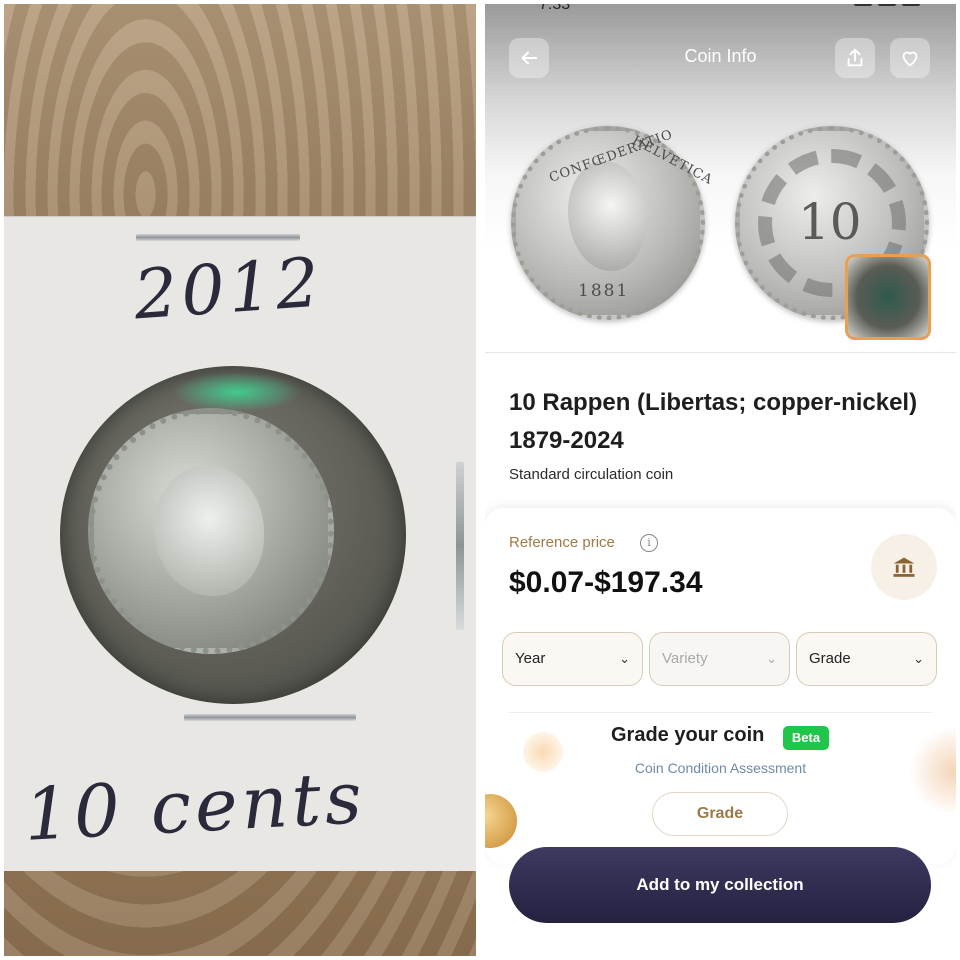  What do you see at coordinates (720, 814) in the screenshot?
I see `grade-button: Grade` at bounding box center [720, 814].